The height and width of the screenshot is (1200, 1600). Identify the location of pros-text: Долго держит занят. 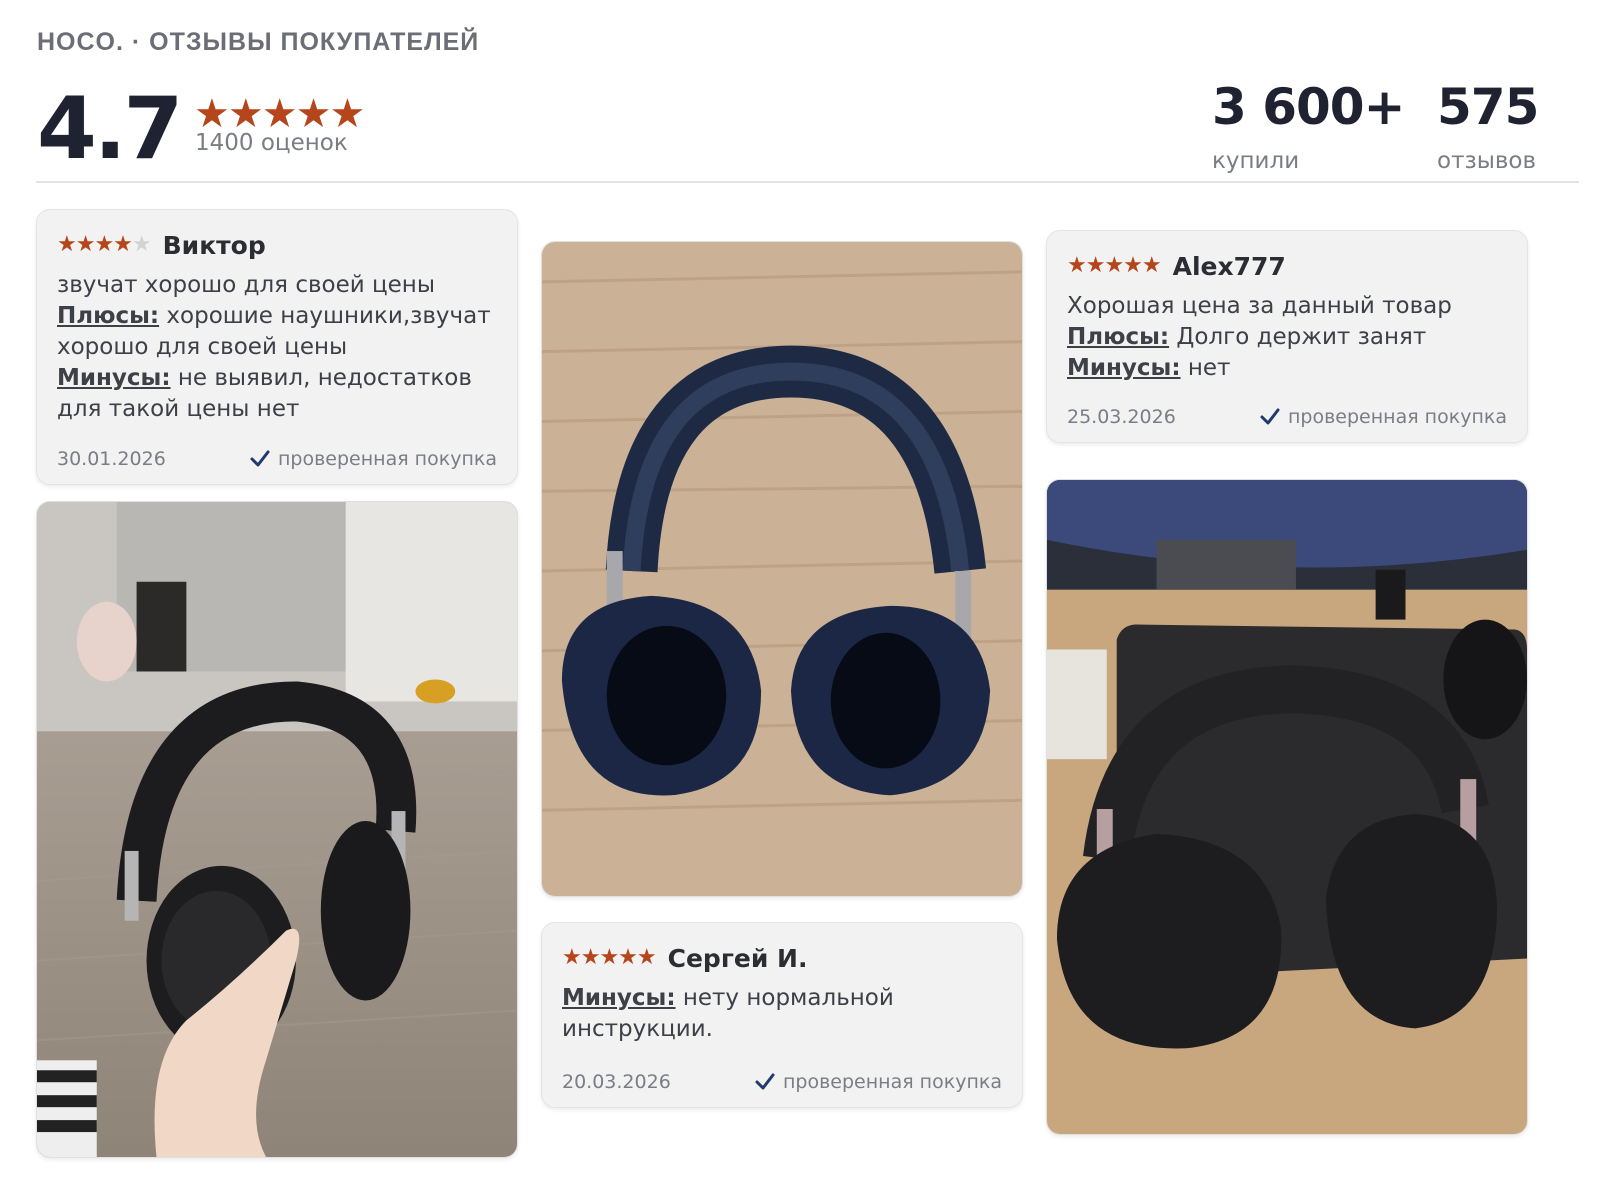
(1301, 337).